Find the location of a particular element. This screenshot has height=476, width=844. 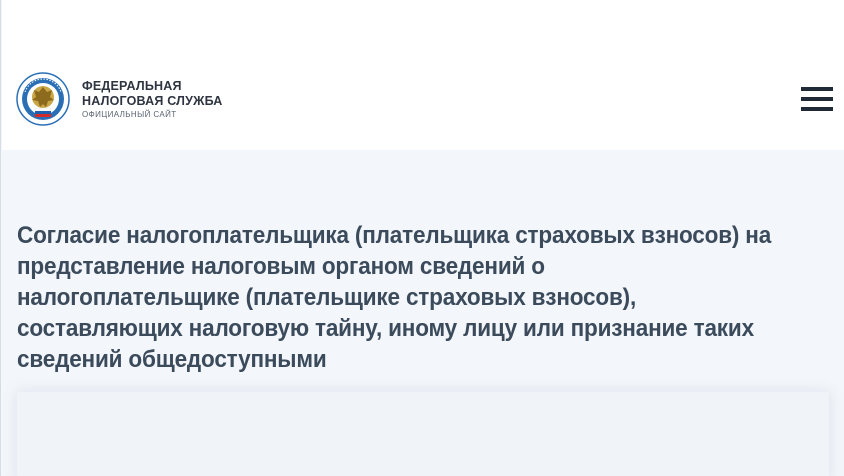

hamburger-menu-icon is located at coordinates (817, 99).